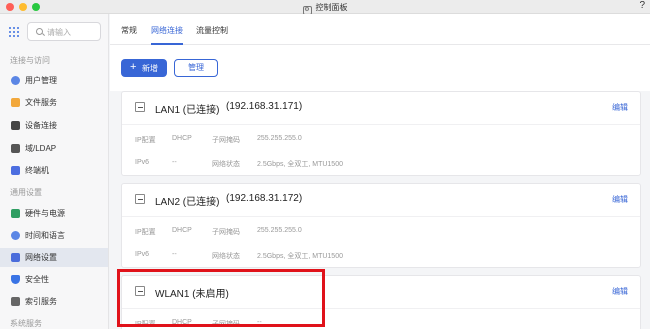  What do you see at coordinates (196, 68) in the screenshot?
I see `manage-button: 管理` at bounding box center [196, 68].